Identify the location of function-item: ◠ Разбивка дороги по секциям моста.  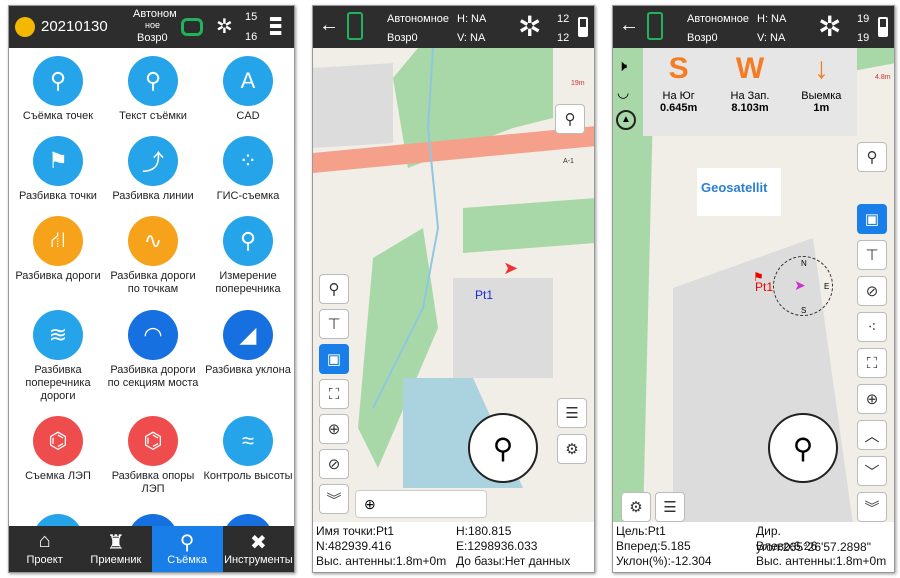
(153, 350).